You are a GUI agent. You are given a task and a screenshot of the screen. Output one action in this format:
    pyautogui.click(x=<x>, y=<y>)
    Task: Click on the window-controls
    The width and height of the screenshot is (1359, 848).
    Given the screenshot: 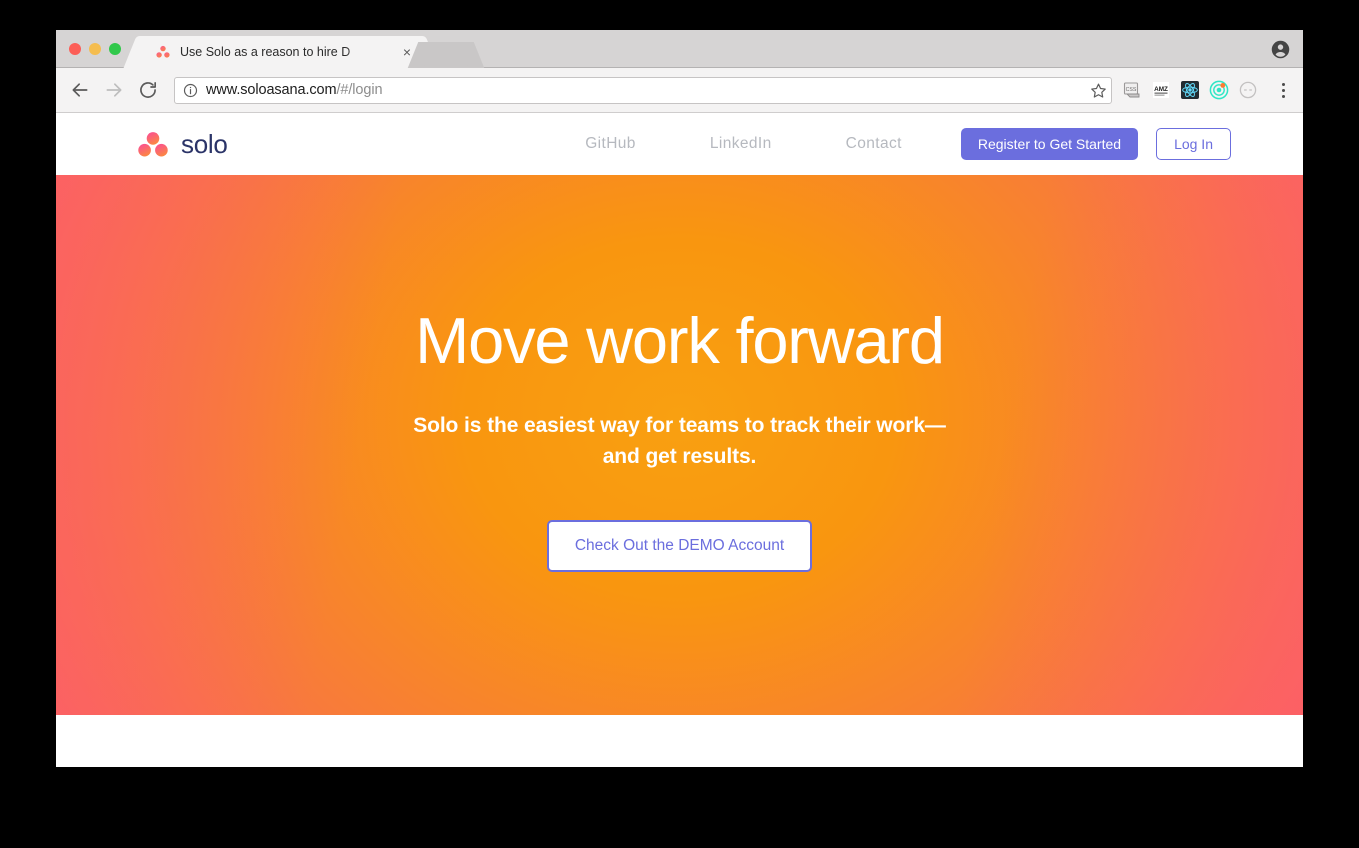 What is the action you would take?
    pyautogui.click(x=95, y=49)
    